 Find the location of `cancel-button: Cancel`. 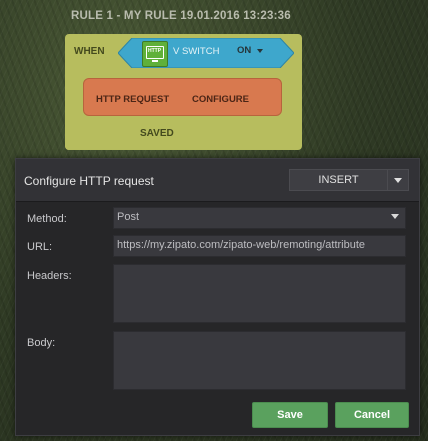

cancel-button: Cancel is located at coordinates (372, 415).